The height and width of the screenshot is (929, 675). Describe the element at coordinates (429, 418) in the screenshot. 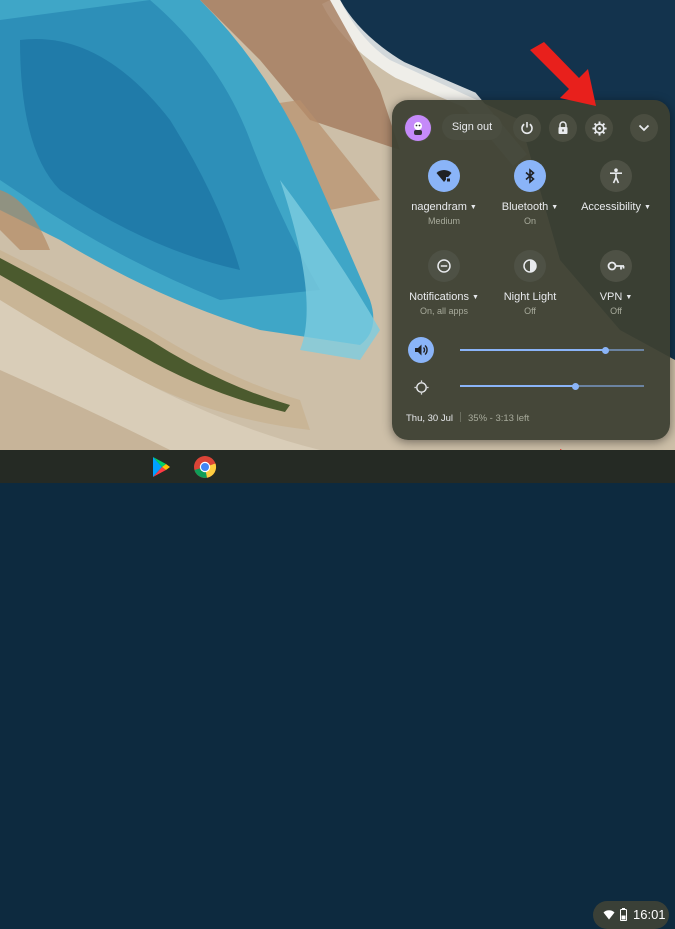

I see `date-label: Thu, 30 Jul` at that location.